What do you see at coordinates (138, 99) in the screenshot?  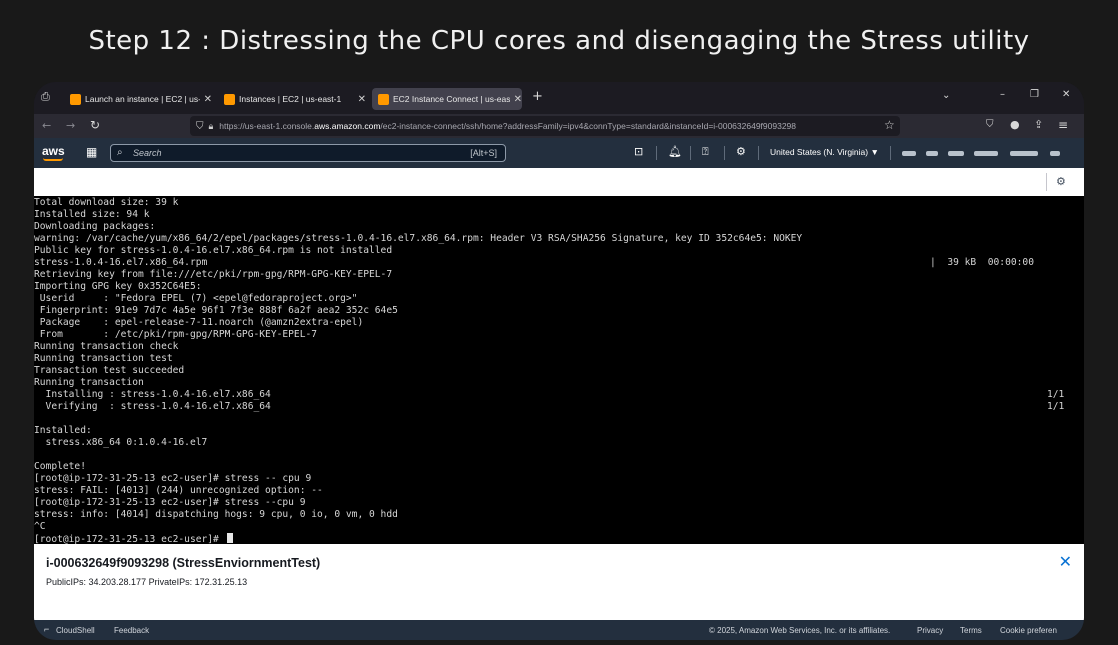 I see `tab-launch-instance: Launch an instance | EC2 | us-east-1 ✕` at bounding box center [138, 99].